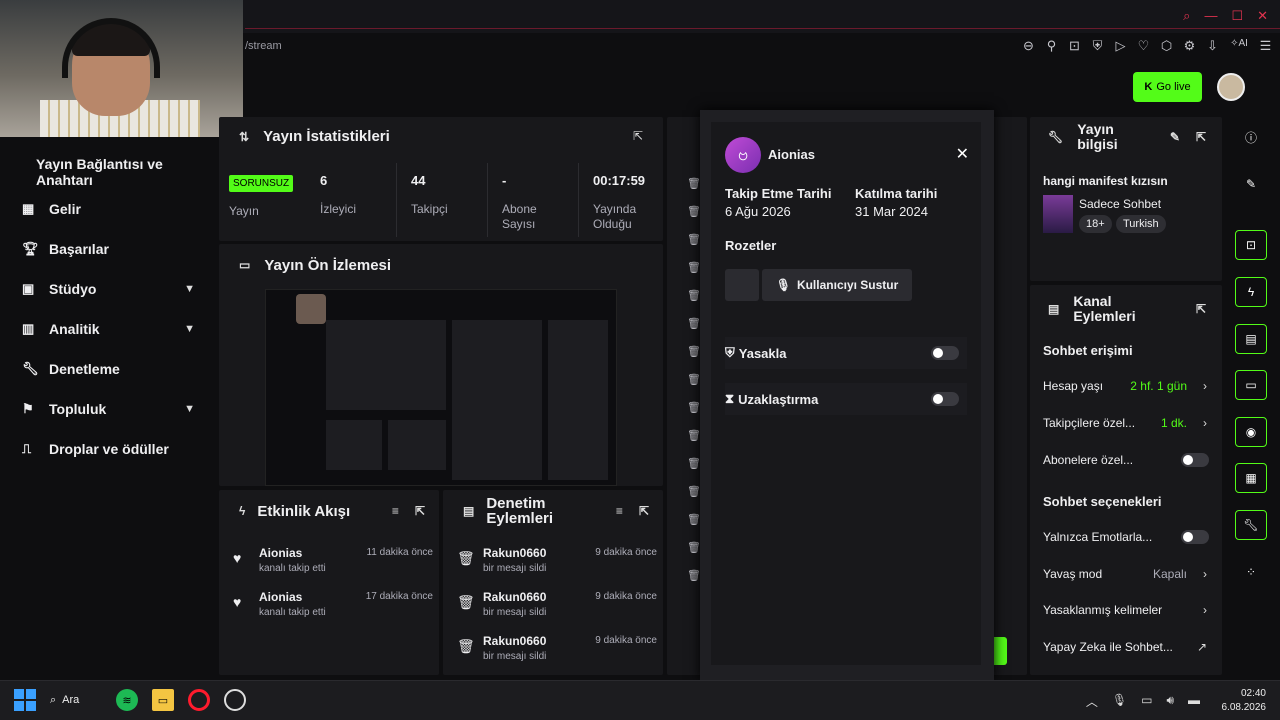 This screenshot has width=1280, height=720. What do you see at coordinates (1143, 46) in the screenshot?
I see `heart-icon: ♡` at bounding box center [1143, 46].